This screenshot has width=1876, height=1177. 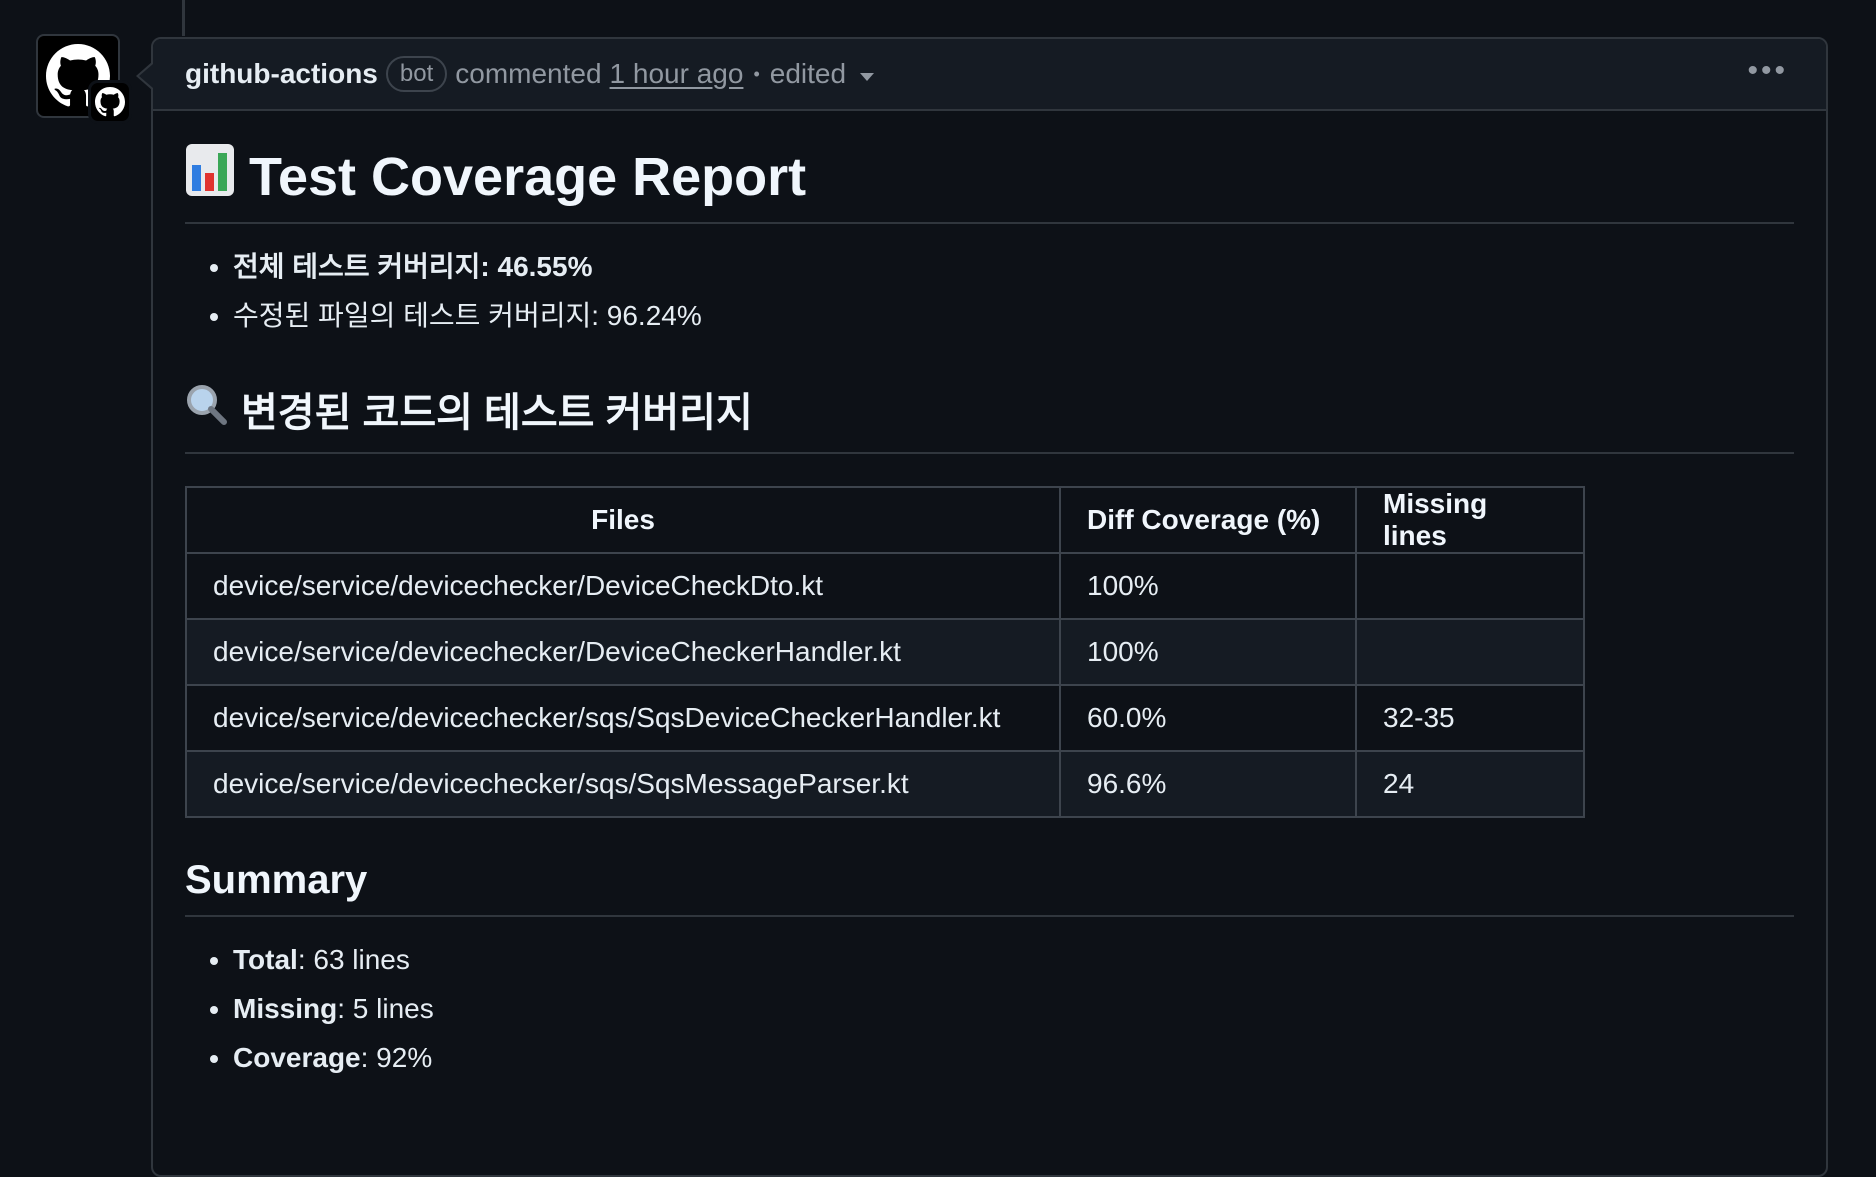 I want to click on bar-chart-icon, so click(x=210, y=176).